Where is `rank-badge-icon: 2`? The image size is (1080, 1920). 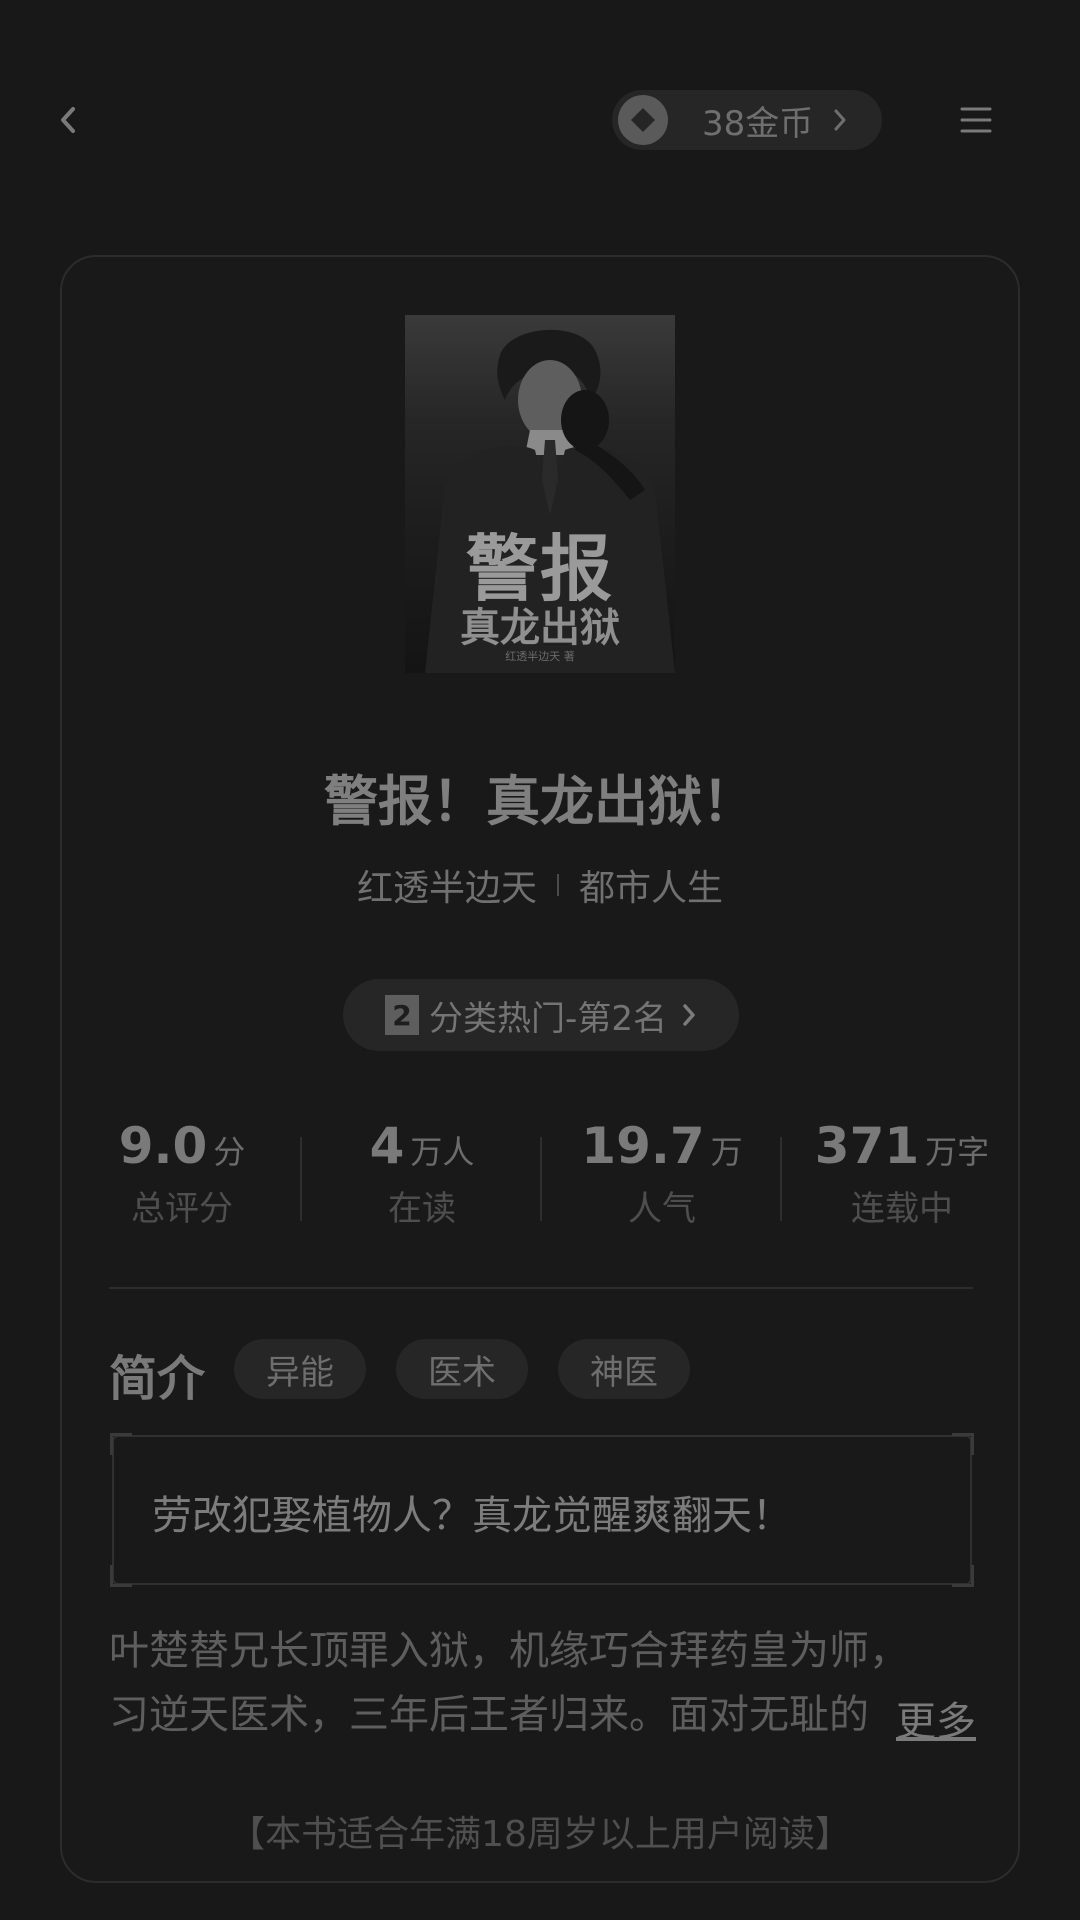 rank-badge-icon: 2 is located at coordinates (402, 1015).